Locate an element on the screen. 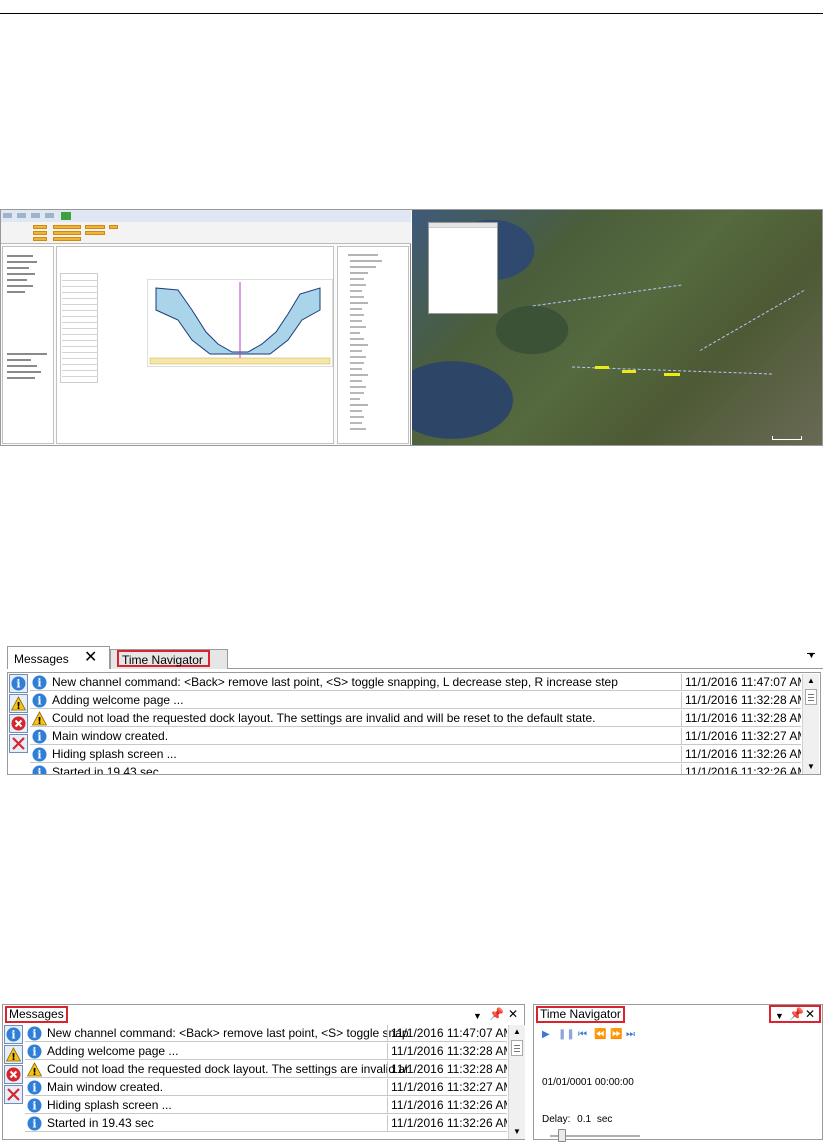 This screenshot has height=1142, width=823. map-scale-bar is located at coordinates (787, 438).